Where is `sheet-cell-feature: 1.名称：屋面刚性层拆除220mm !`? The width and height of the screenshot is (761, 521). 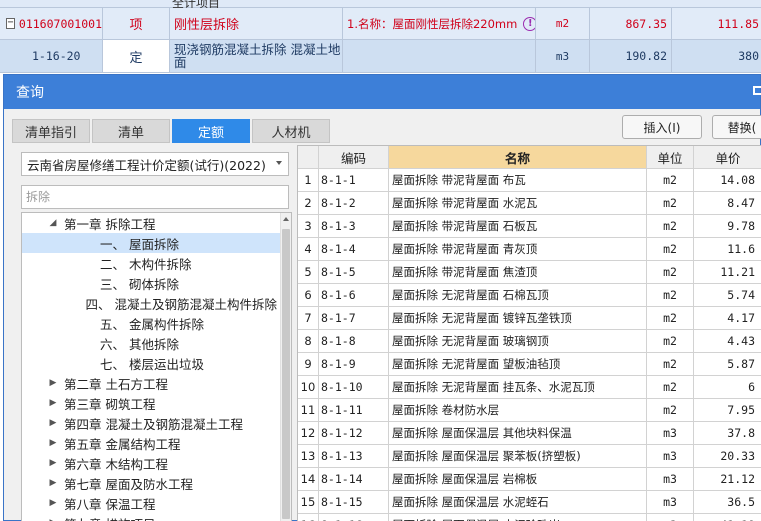 sheet-cell-feature: 1.名称：屋面刚性层拆除220mm ! is located at coordinates (439, 23).